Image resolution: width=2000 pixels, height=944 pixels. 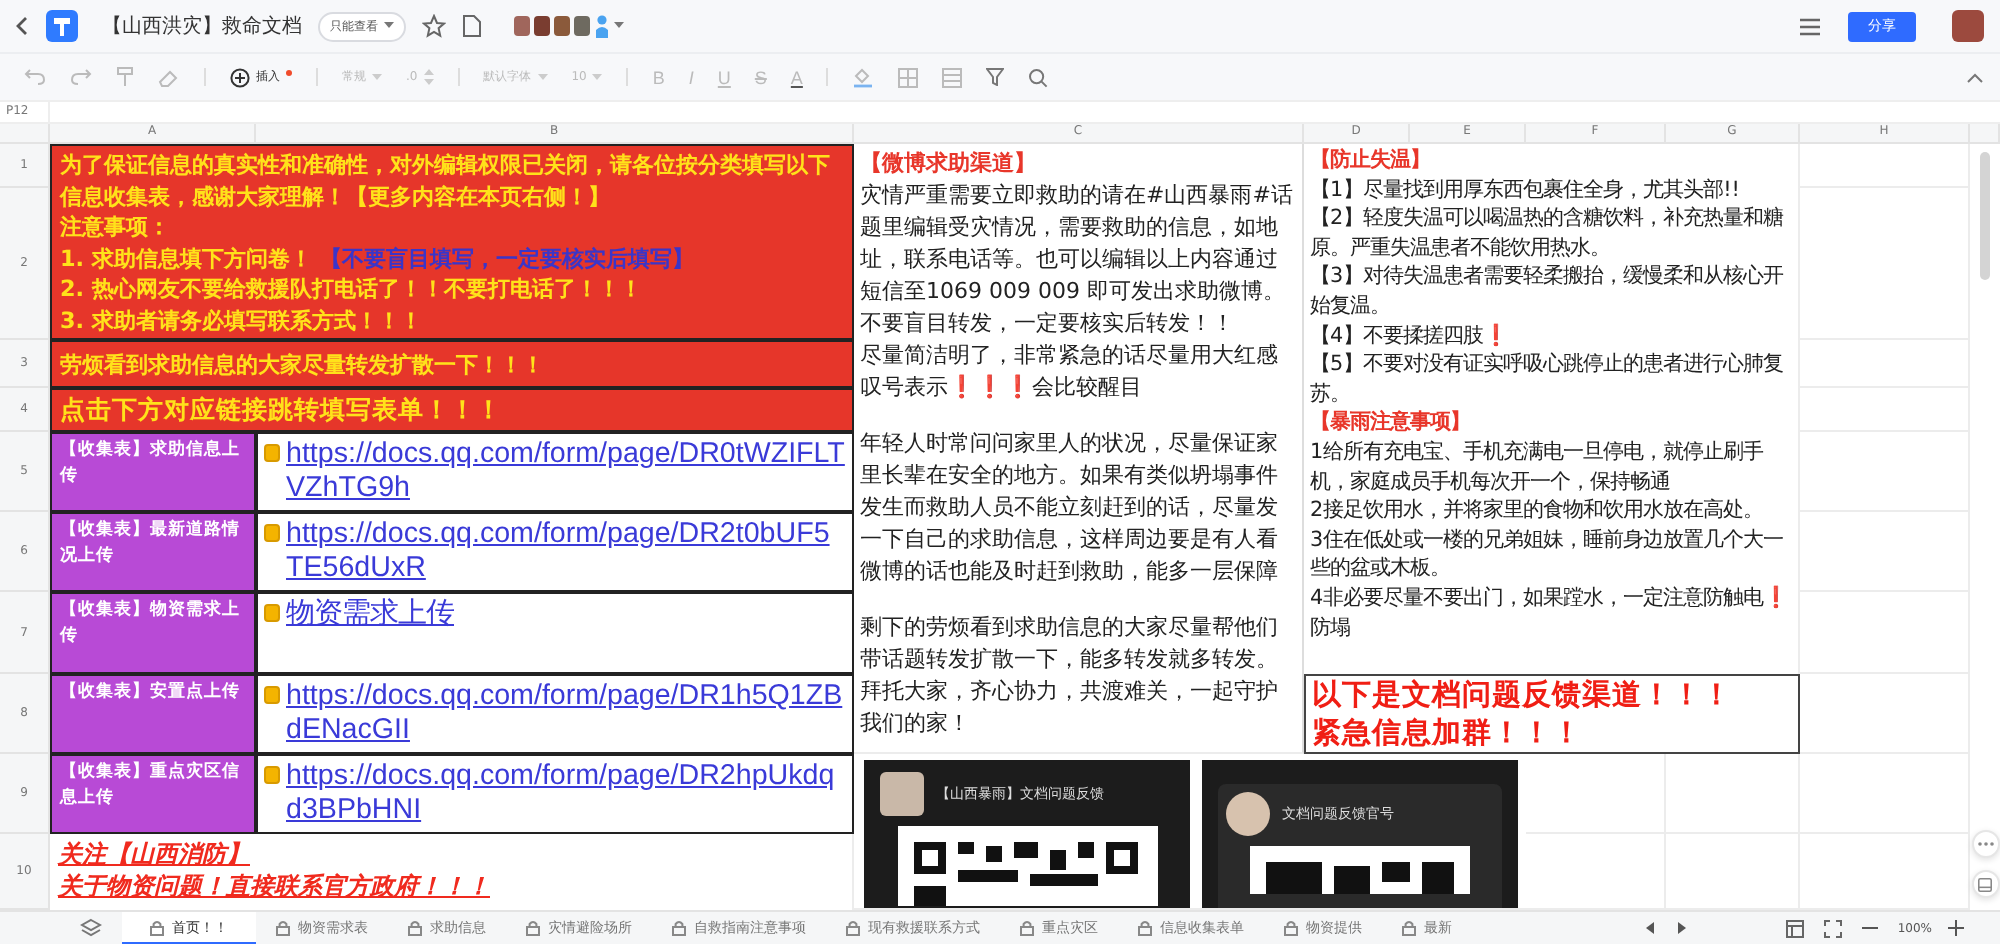 I want to click on next-icon, so click(x=1680, y=928).